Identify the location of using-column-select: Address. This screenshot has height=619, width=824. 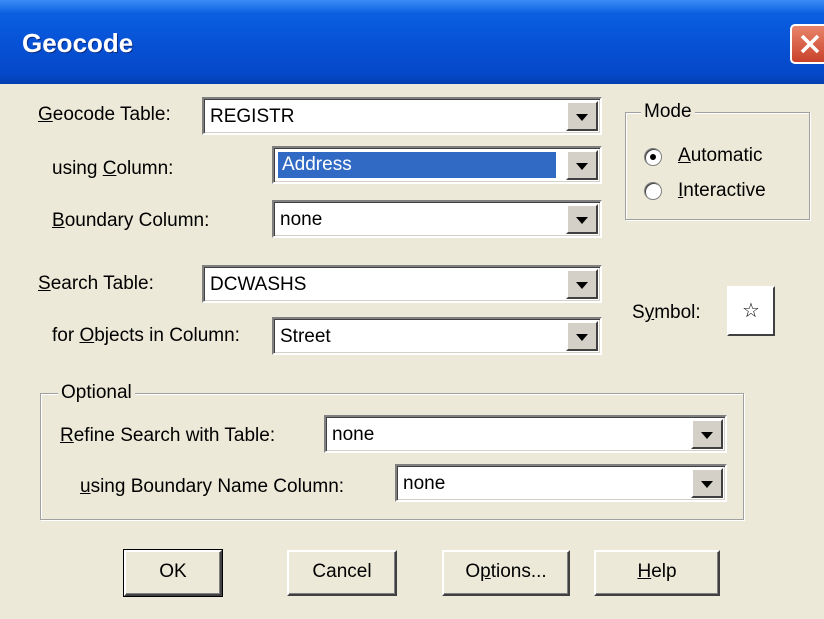
(437, 165).